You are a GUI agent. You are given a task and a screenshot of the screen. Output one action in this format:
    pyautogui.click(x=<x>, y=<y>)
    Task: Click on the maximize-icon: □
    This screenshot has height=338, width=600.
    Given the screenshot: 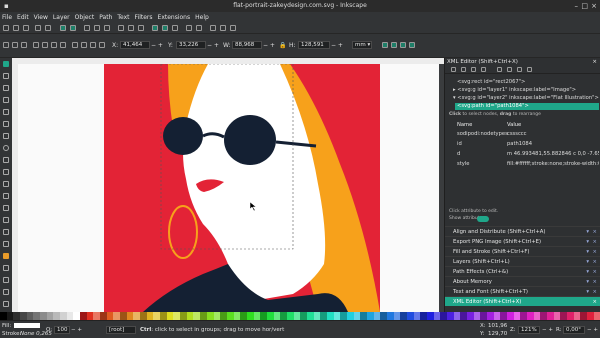 What is the action you would take?
    pyautogui.click(x=584, y=6)
    